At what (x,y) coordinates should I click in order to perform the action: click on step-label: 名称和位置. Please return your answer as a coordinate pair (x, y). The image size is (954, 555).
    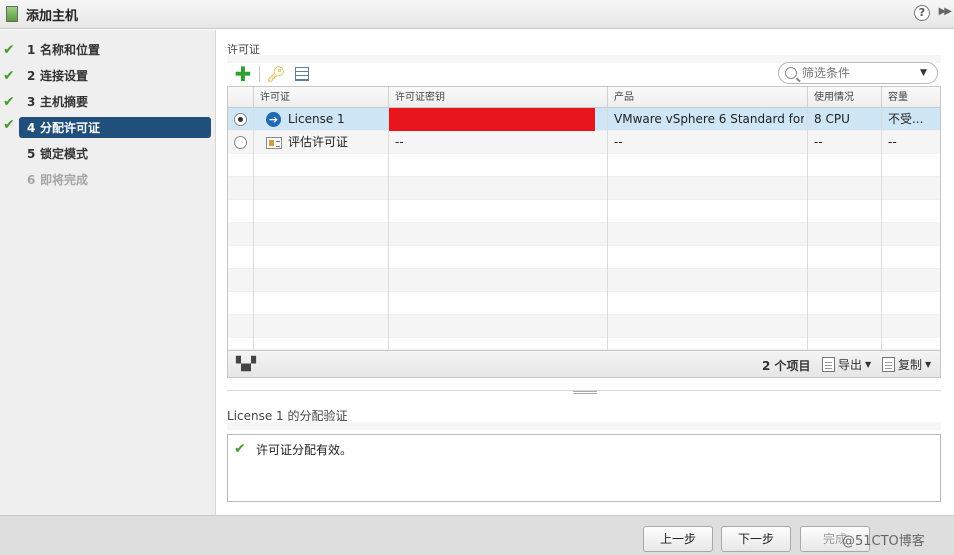
    Looking at the image, I should click on (70, 50).